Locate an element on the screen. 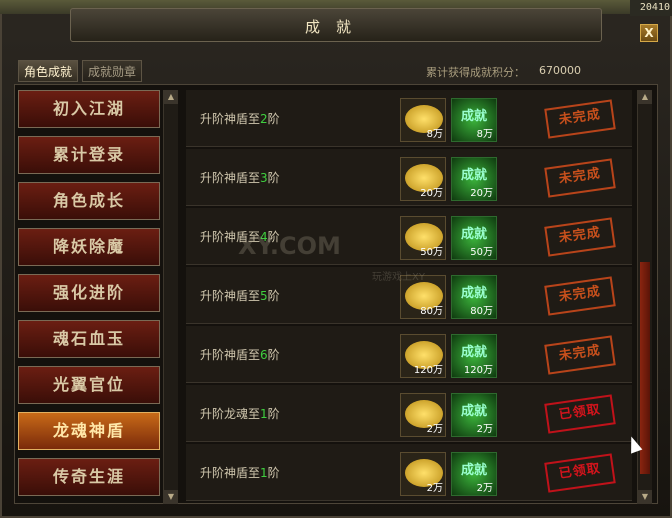  list-item: 升阶龙魂至1阶 2万 成就 2万 已领取 is located at coordinates (409, 413).